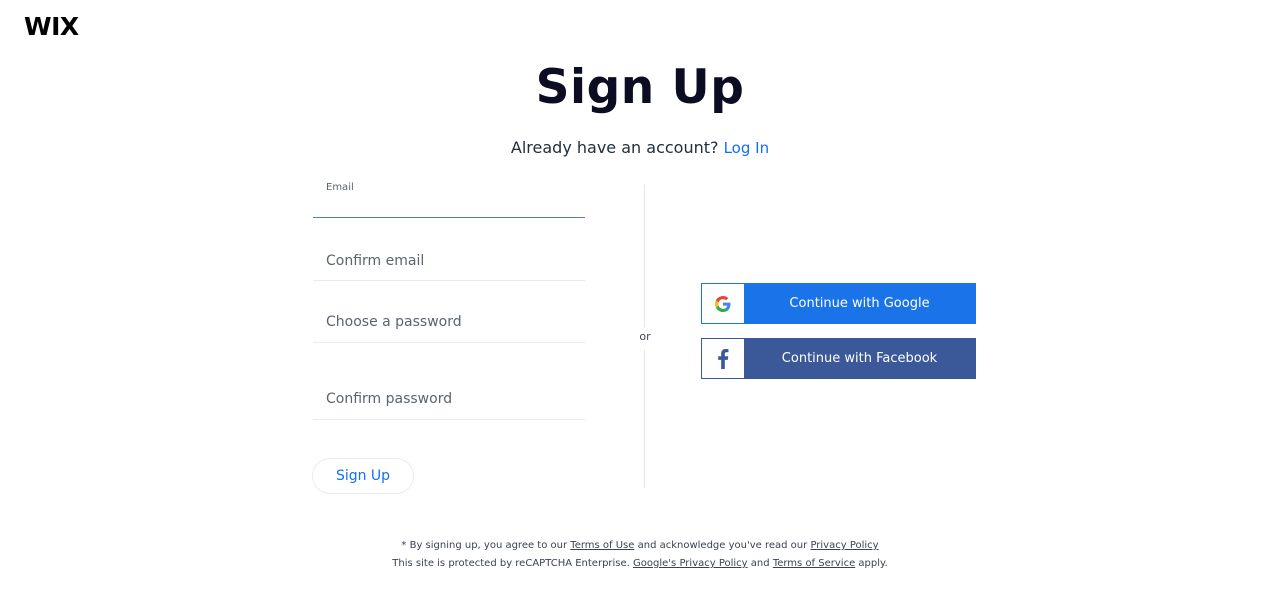 This screenshot has width=1280, height=594. Describe the element at coordinates (51, 26) in the screenshot. I see `wix-logo: WIX` at that location.